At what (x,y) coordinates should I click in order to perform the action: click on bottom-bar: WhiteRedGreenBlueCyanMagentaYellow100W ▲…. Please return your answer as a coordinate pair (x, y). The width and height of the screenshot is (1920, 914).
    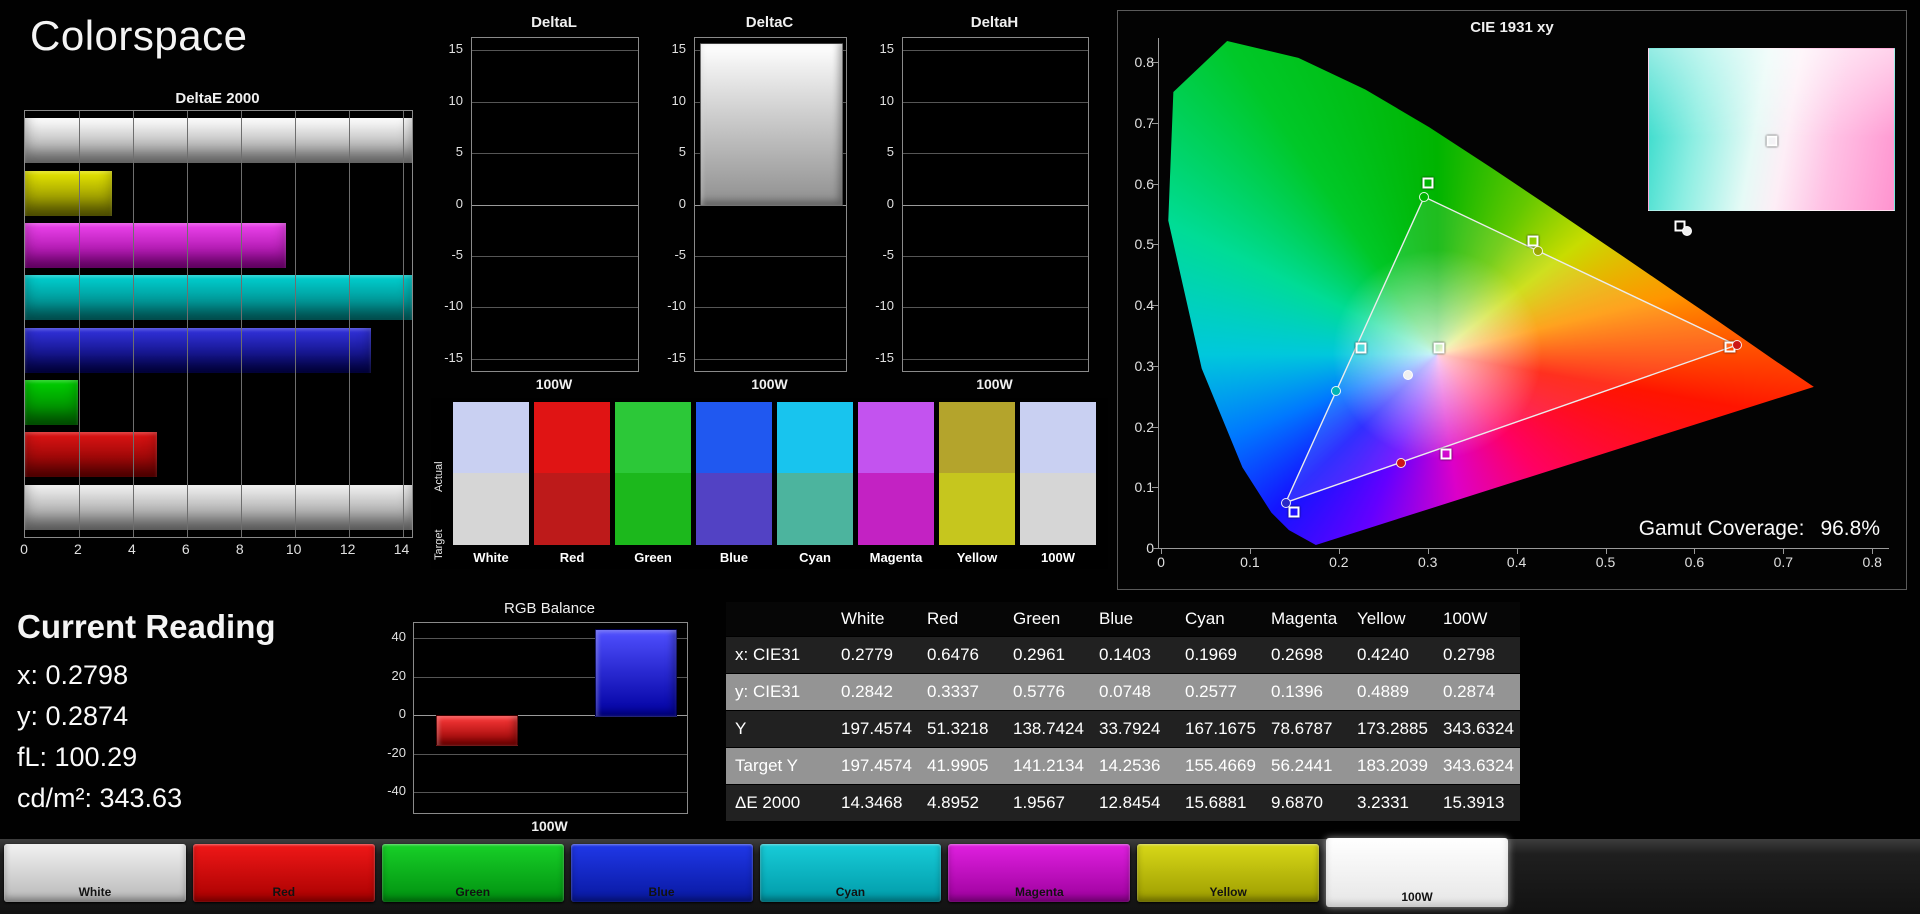
    Looking at the image, I should click on (960, 876).